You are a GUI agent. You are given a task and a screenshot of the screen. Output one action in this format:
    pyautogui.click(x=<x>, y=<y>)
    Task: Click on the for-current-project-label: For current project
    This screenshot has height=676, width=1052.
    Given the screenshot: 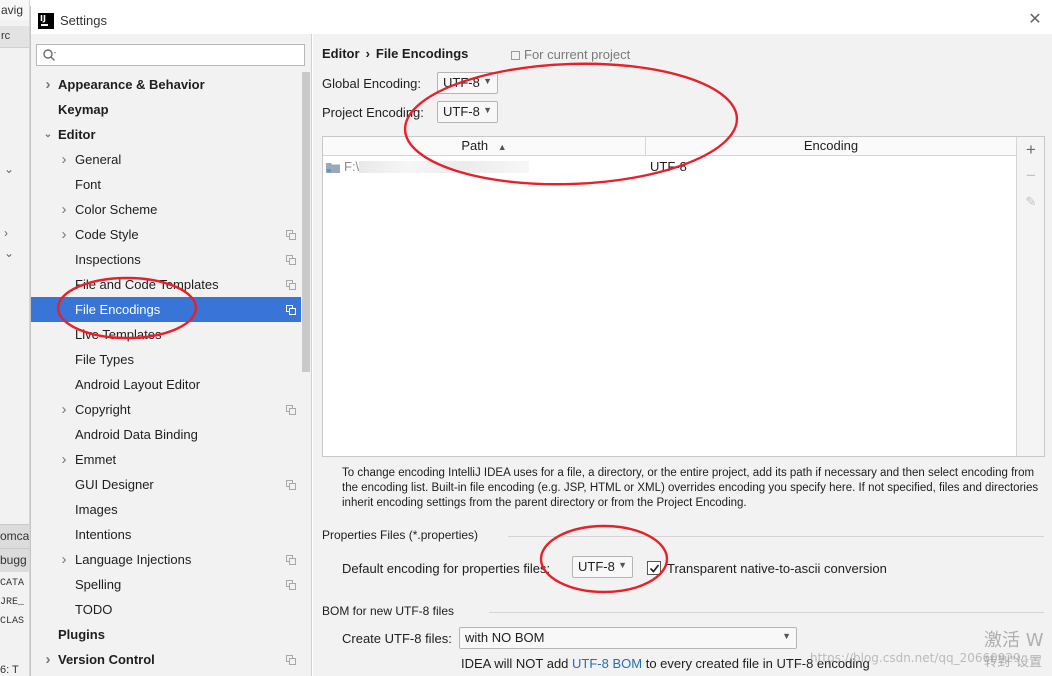 What is the action you would take?
    pyautogui.click(x=577, y=54)
    